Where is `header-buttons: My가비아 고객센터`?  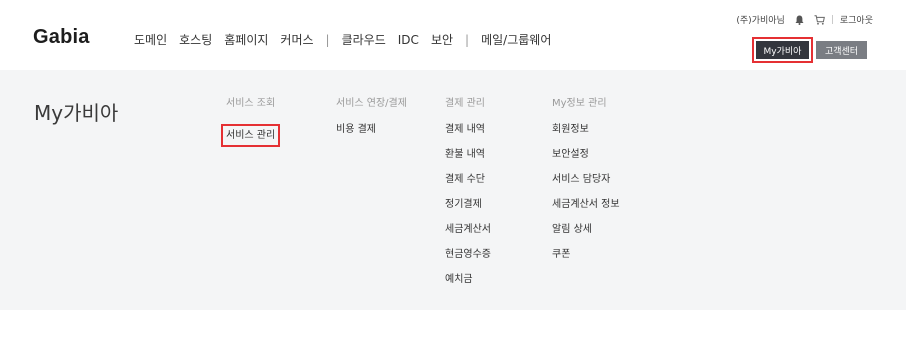
header-buttons: My가비아 고객센터 is located at coordinates (809, 50).